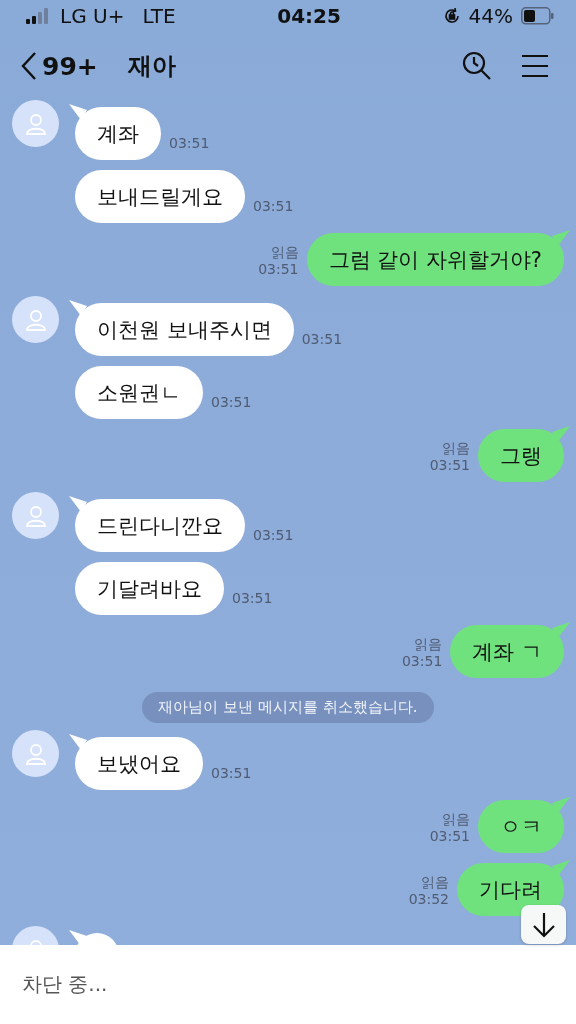 This screenshot has width=576, height=1024. I want to click on message-bubble: 이천원 보내주시면, so click(184, 329).